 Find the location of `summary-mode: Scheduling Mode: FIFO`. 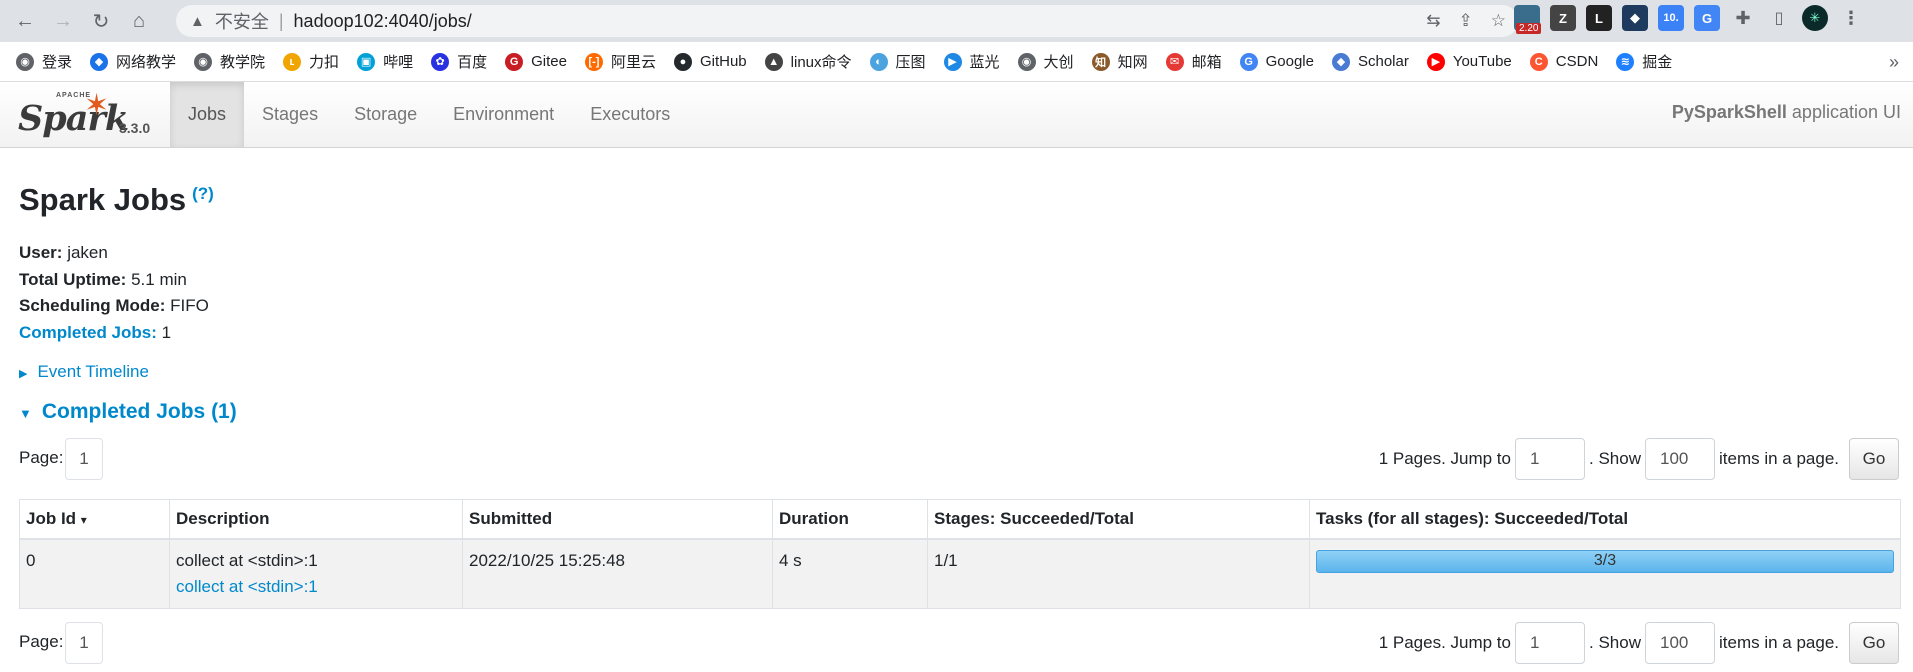

summary-mode: Scheduling Mode: FIFO is located at coordinates (114, 305).